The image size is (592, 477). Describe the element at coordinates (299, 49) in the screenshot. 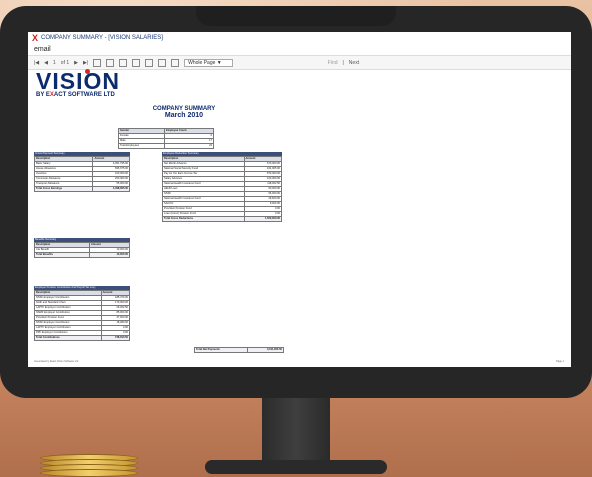

I see `menubar: email` at that location.